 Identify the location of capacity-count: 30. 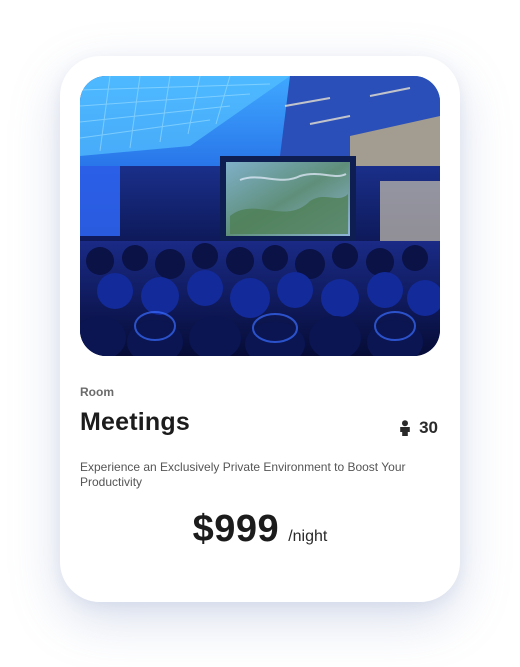
(428, 427).